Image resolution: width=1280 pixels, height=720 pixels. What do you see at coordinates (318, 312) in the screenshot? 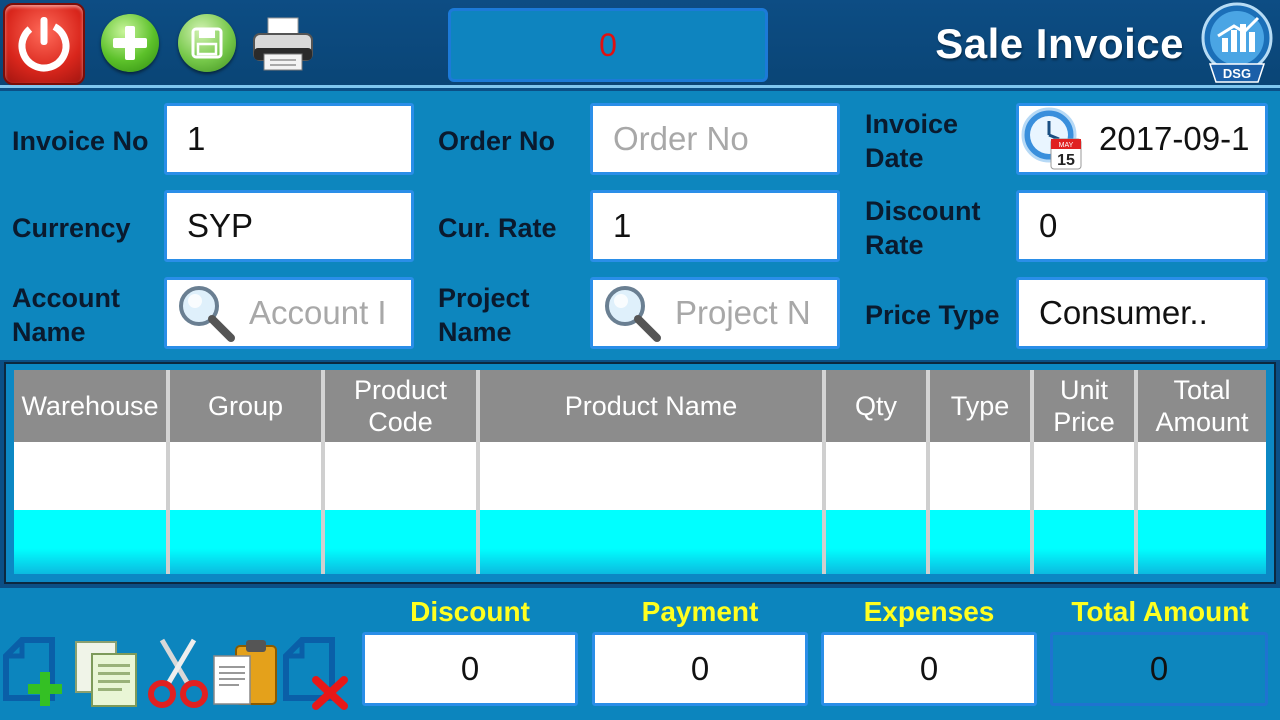
I see `account-name-placeholder: Account I` at bounding box center [318, 312].